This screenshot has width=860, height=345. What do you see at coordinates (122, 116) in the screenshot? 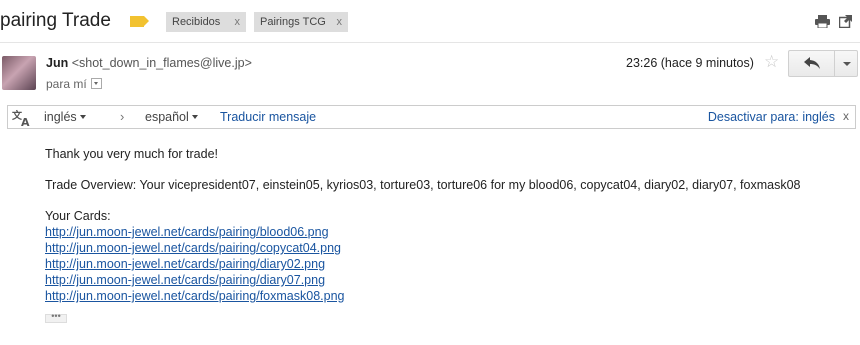
I see `arrow-right-icon: ›` at bounding box center [122, 116].